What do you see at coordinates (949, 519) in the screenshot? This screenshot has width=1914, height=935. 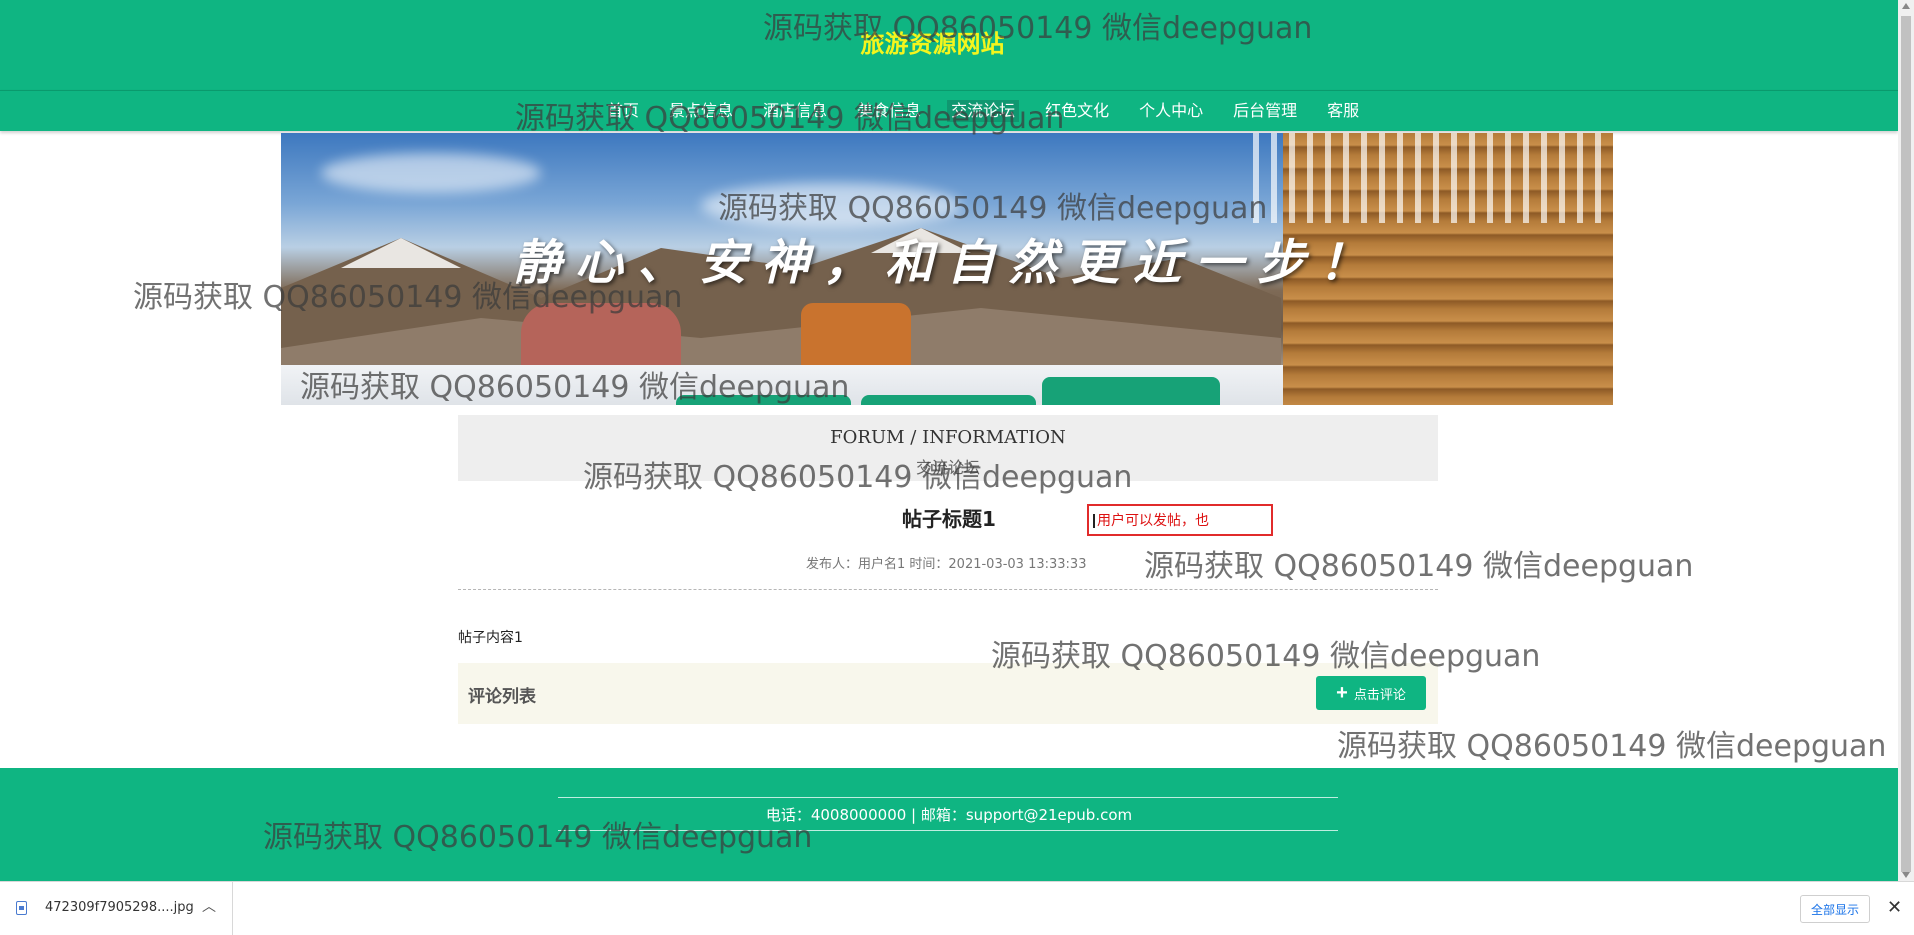 I see `post-title: 帖子标题1` at bounding box center [949, 519].